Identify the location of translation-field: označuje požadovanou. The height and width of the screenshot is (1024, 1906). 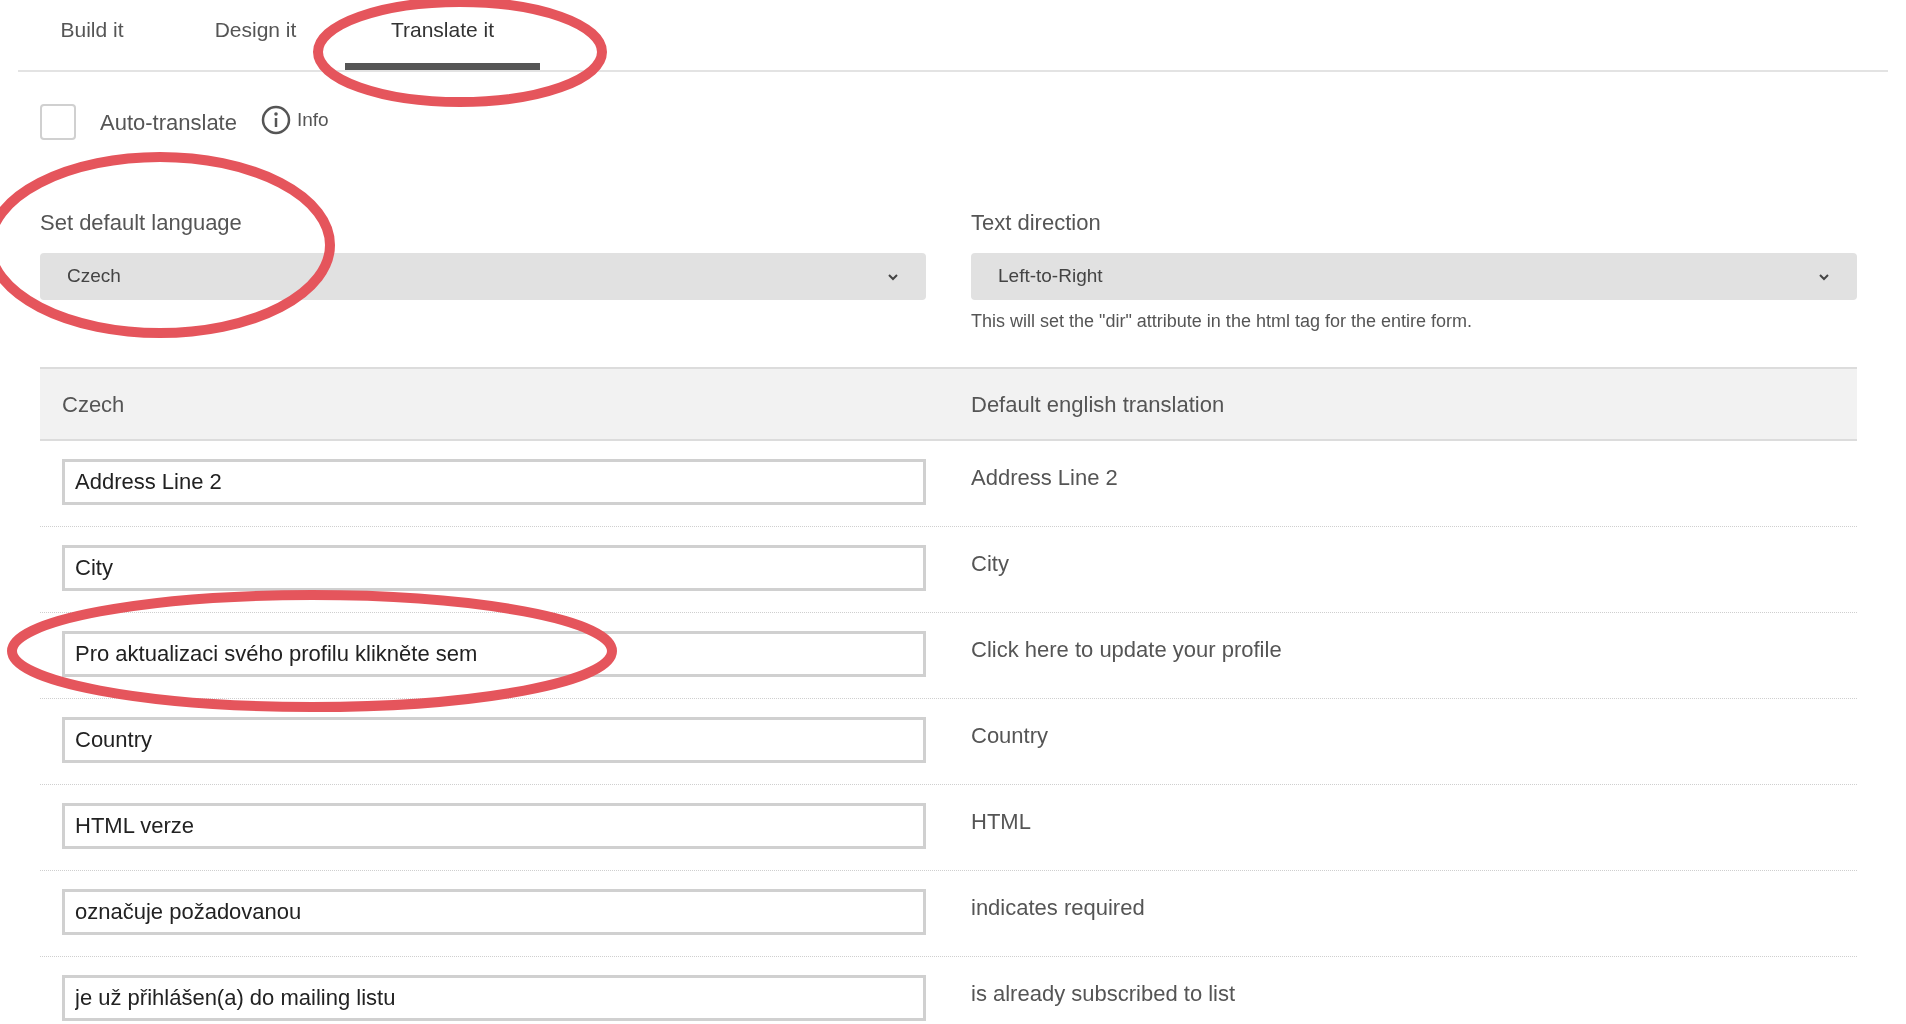
(494, 912).